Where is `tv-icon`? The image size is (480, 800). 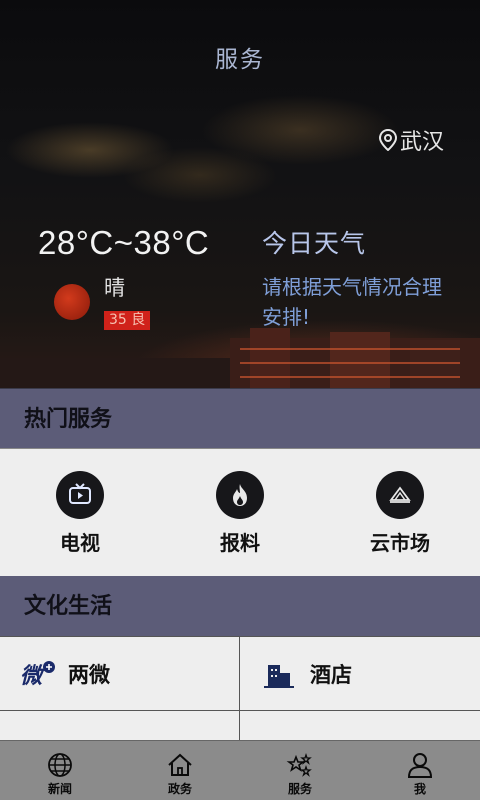 tv-icon is located at coordinates (80, 495).